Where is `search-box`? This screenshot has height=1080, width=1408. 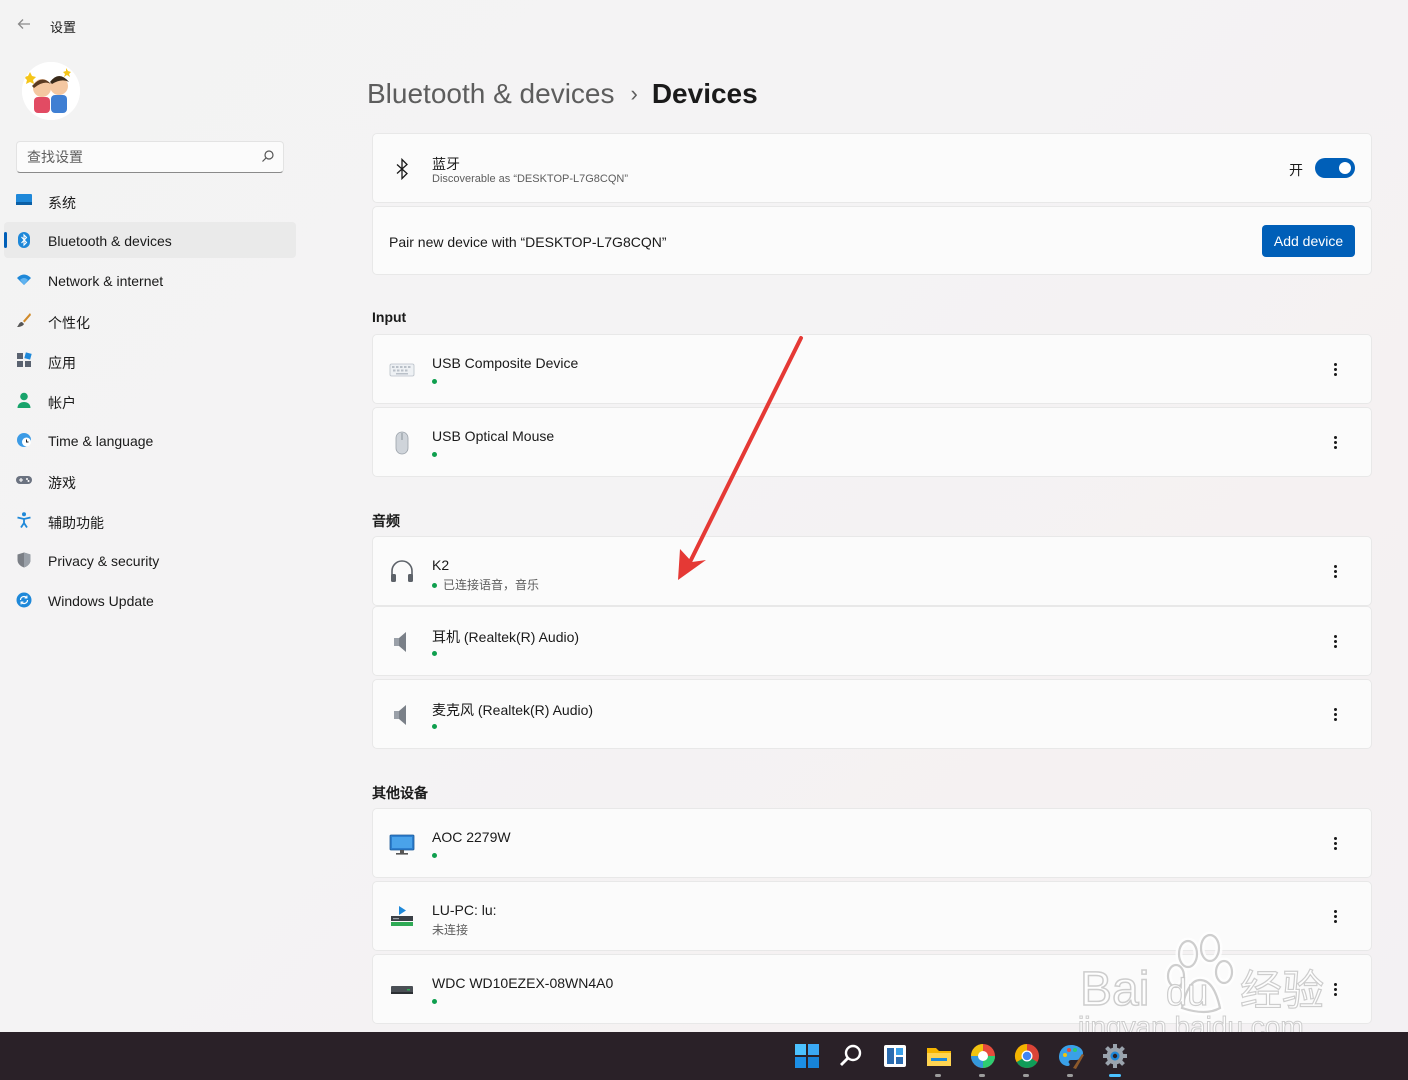 search-box is located at coordinates (150, 157).